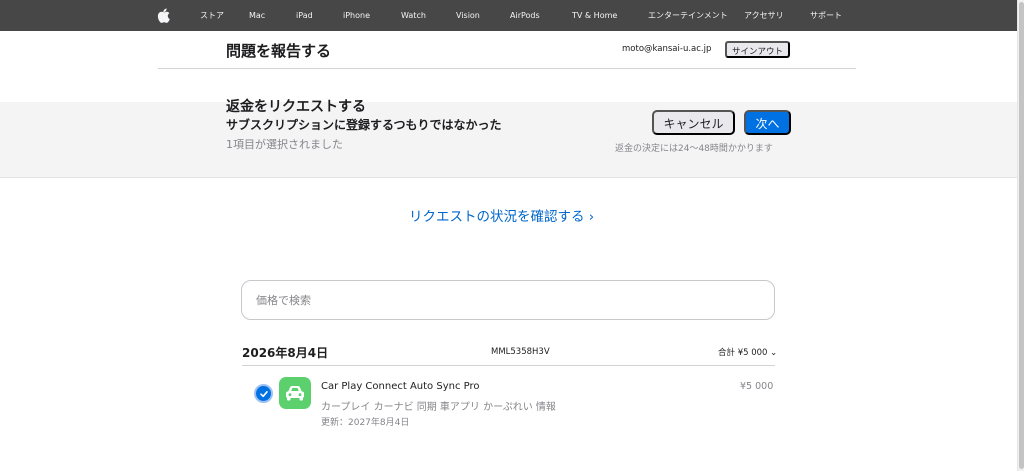  What do you see at coordinates (295, 393) in the screenshot?
I see `car-app-icon` at bounding box center [295, 393].